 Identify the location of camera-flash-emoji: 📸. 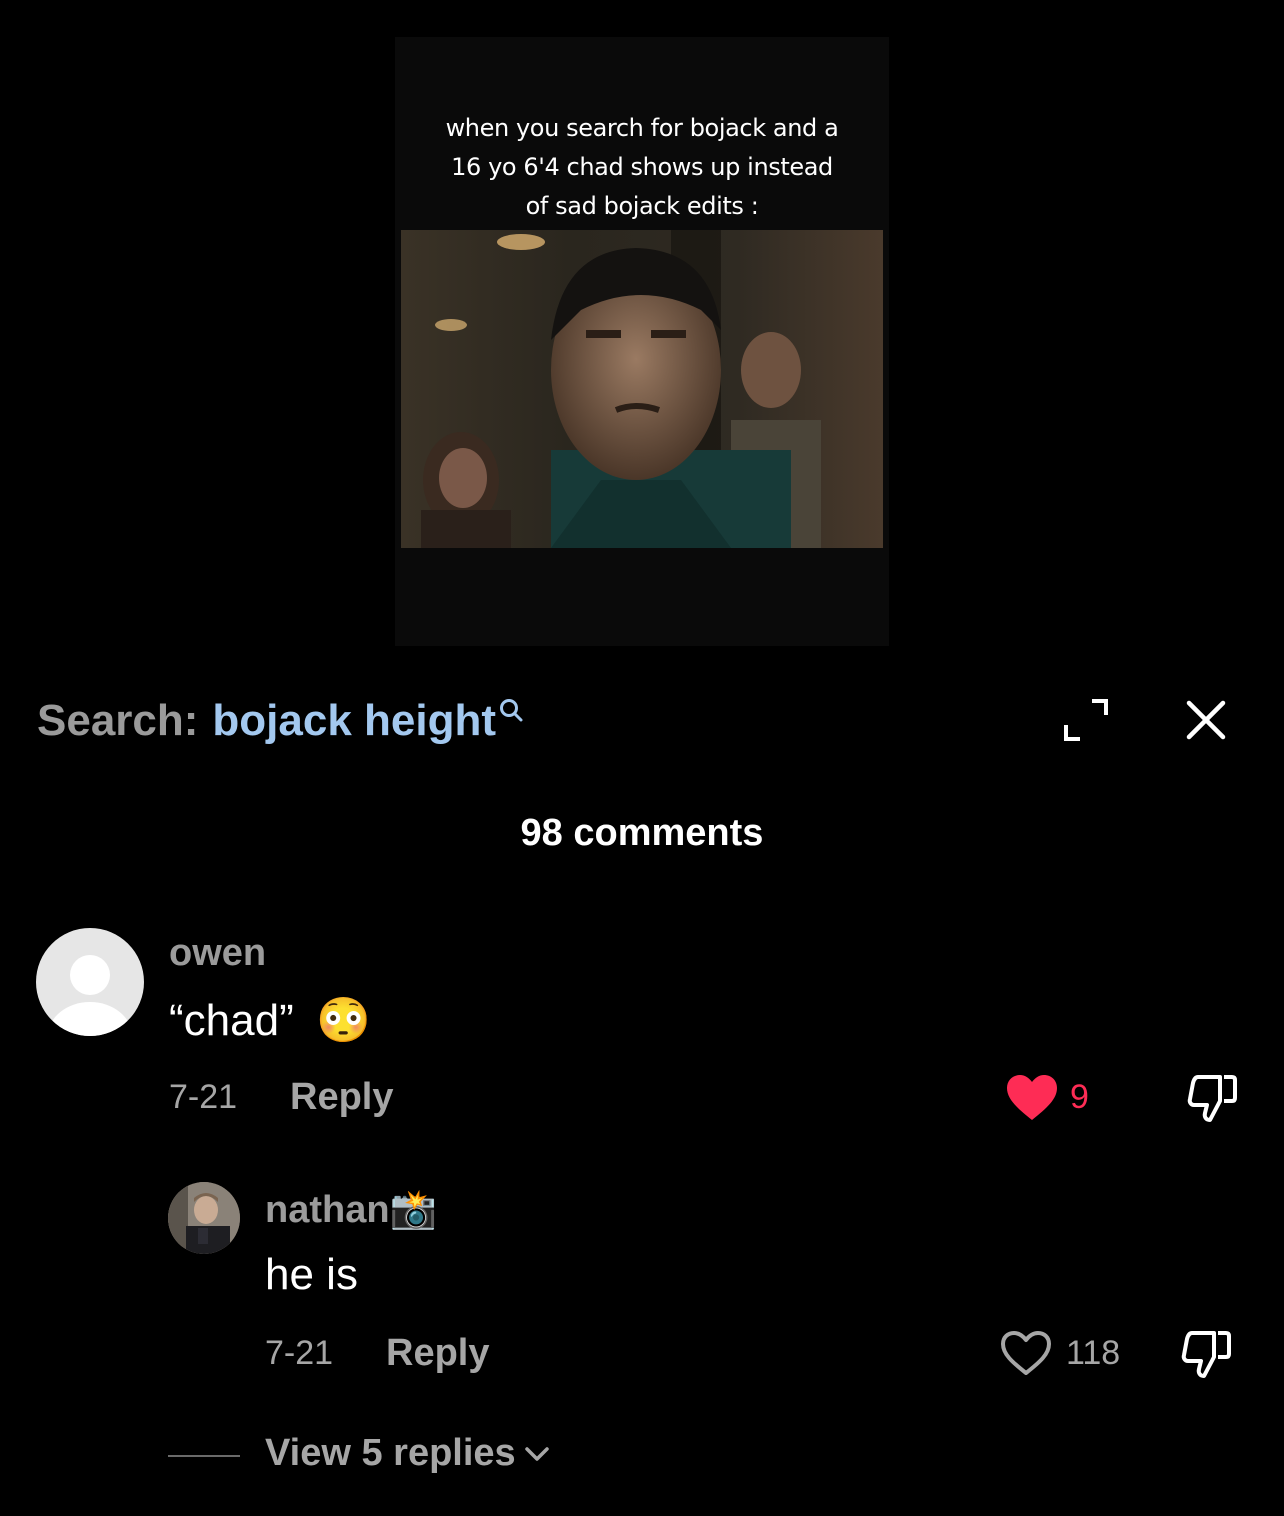
(413, 1210).